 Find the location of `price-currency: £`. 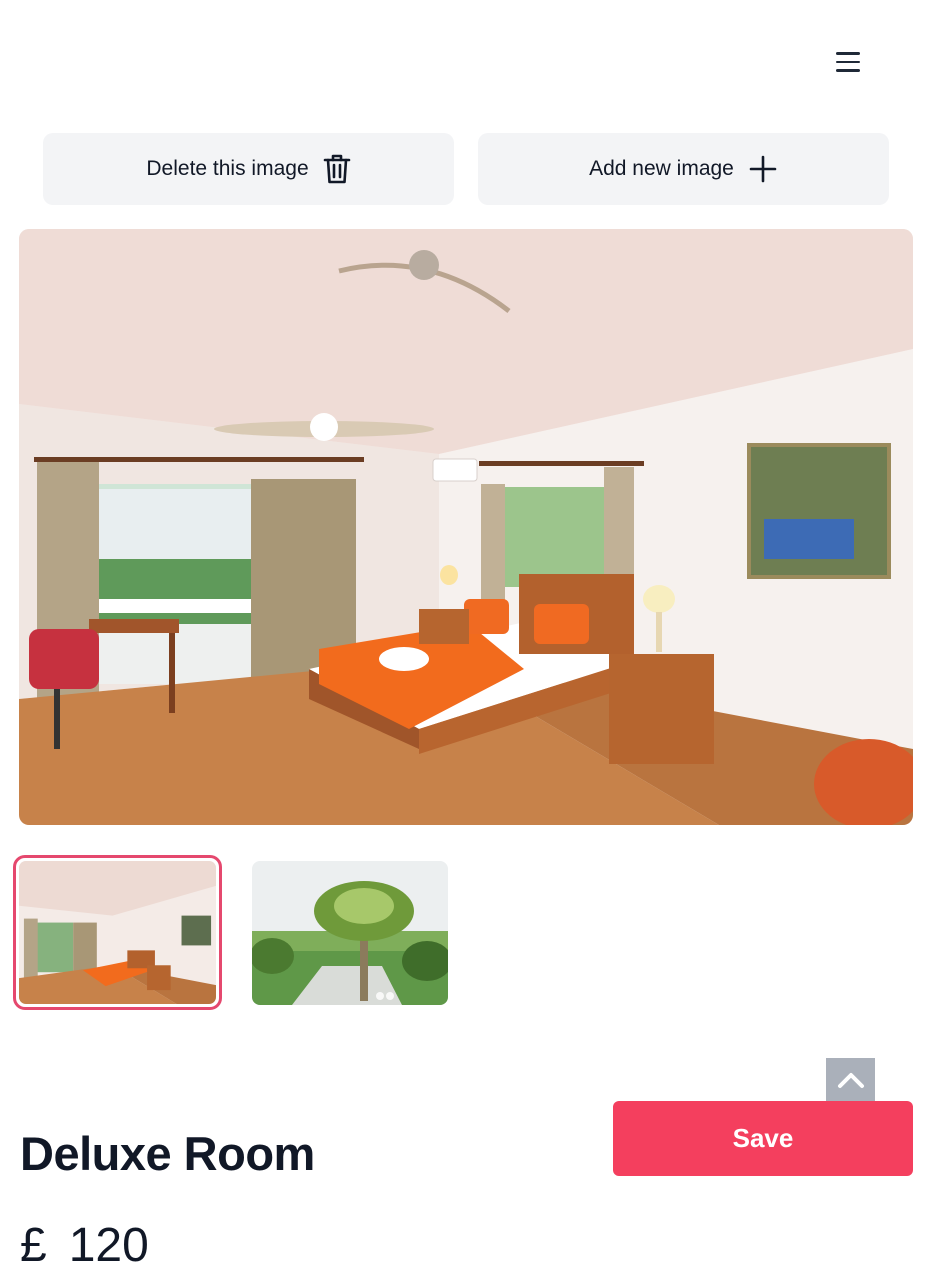

price-currency: £ is located at coordinates (33, 1245).